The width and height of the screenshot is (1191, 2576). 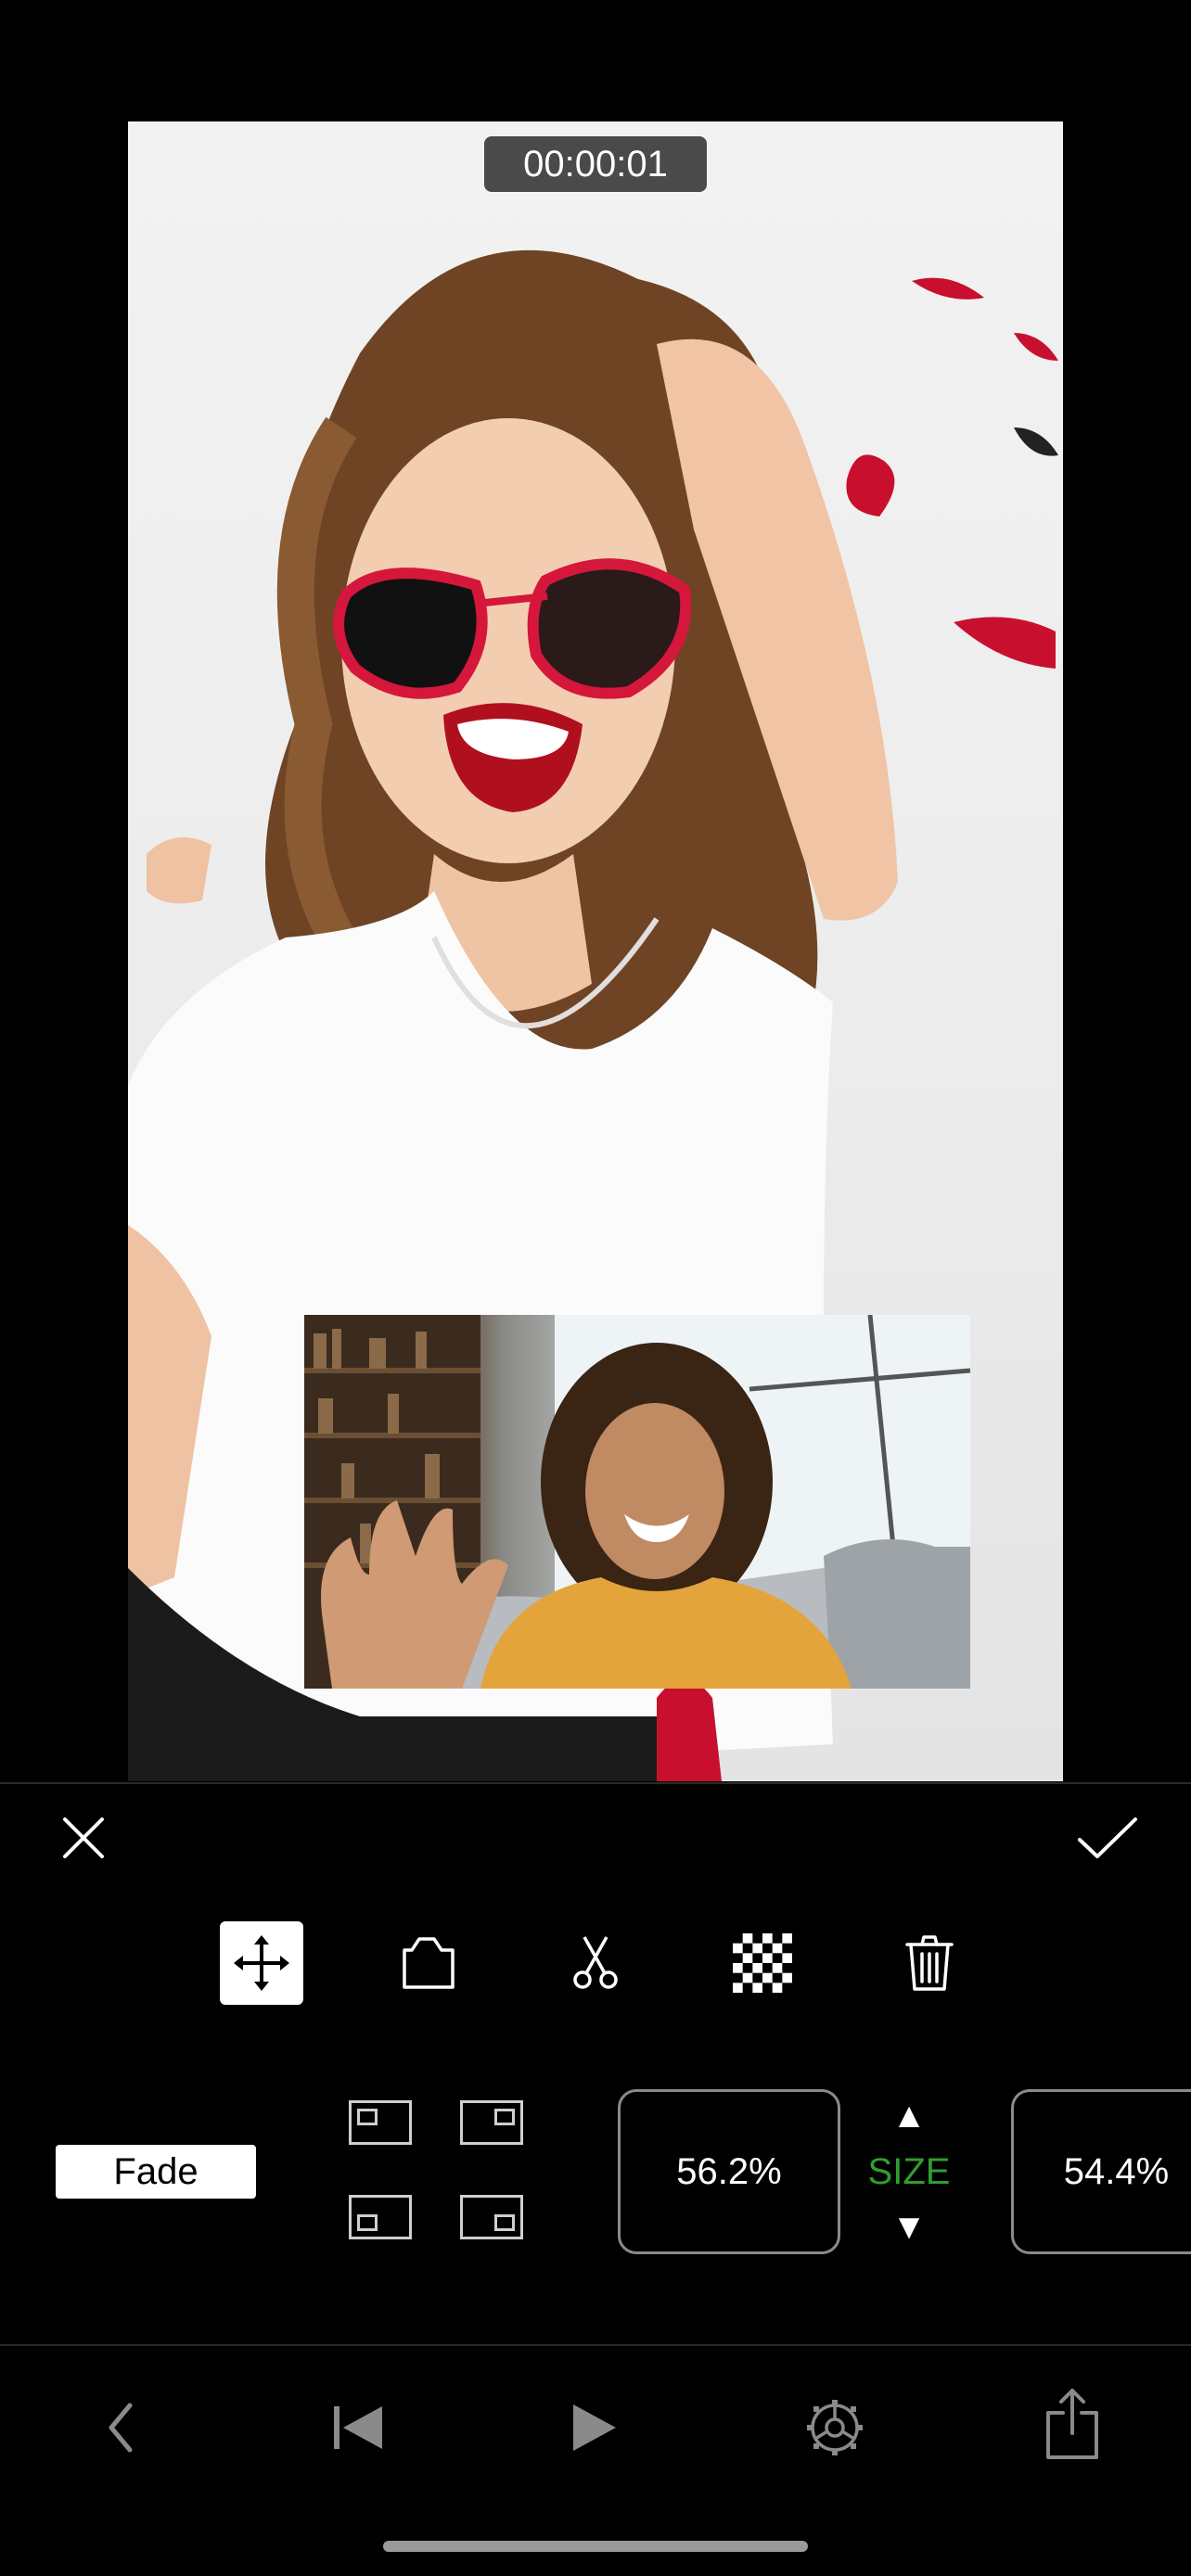 I want to click on settings-button, so click(x=834, y=2427).